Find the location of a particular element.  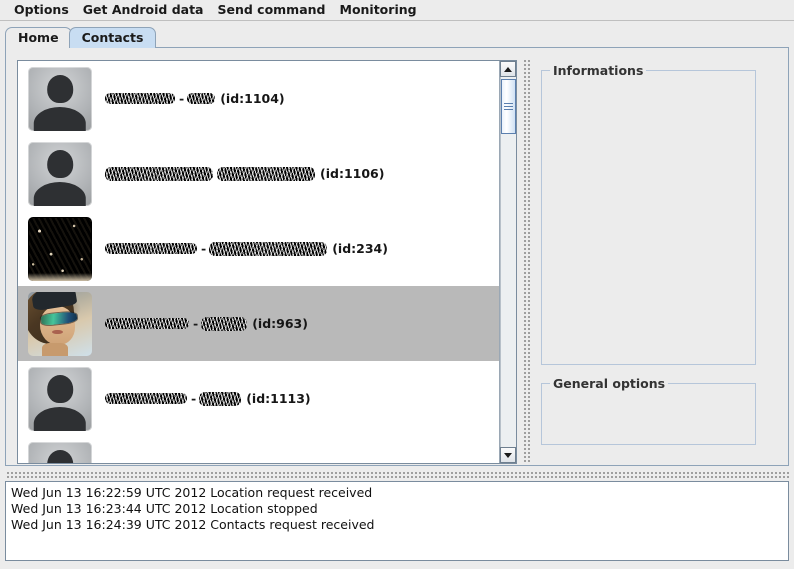

menu-get-android-data: Get Android data is located at coordinates (143, 10).